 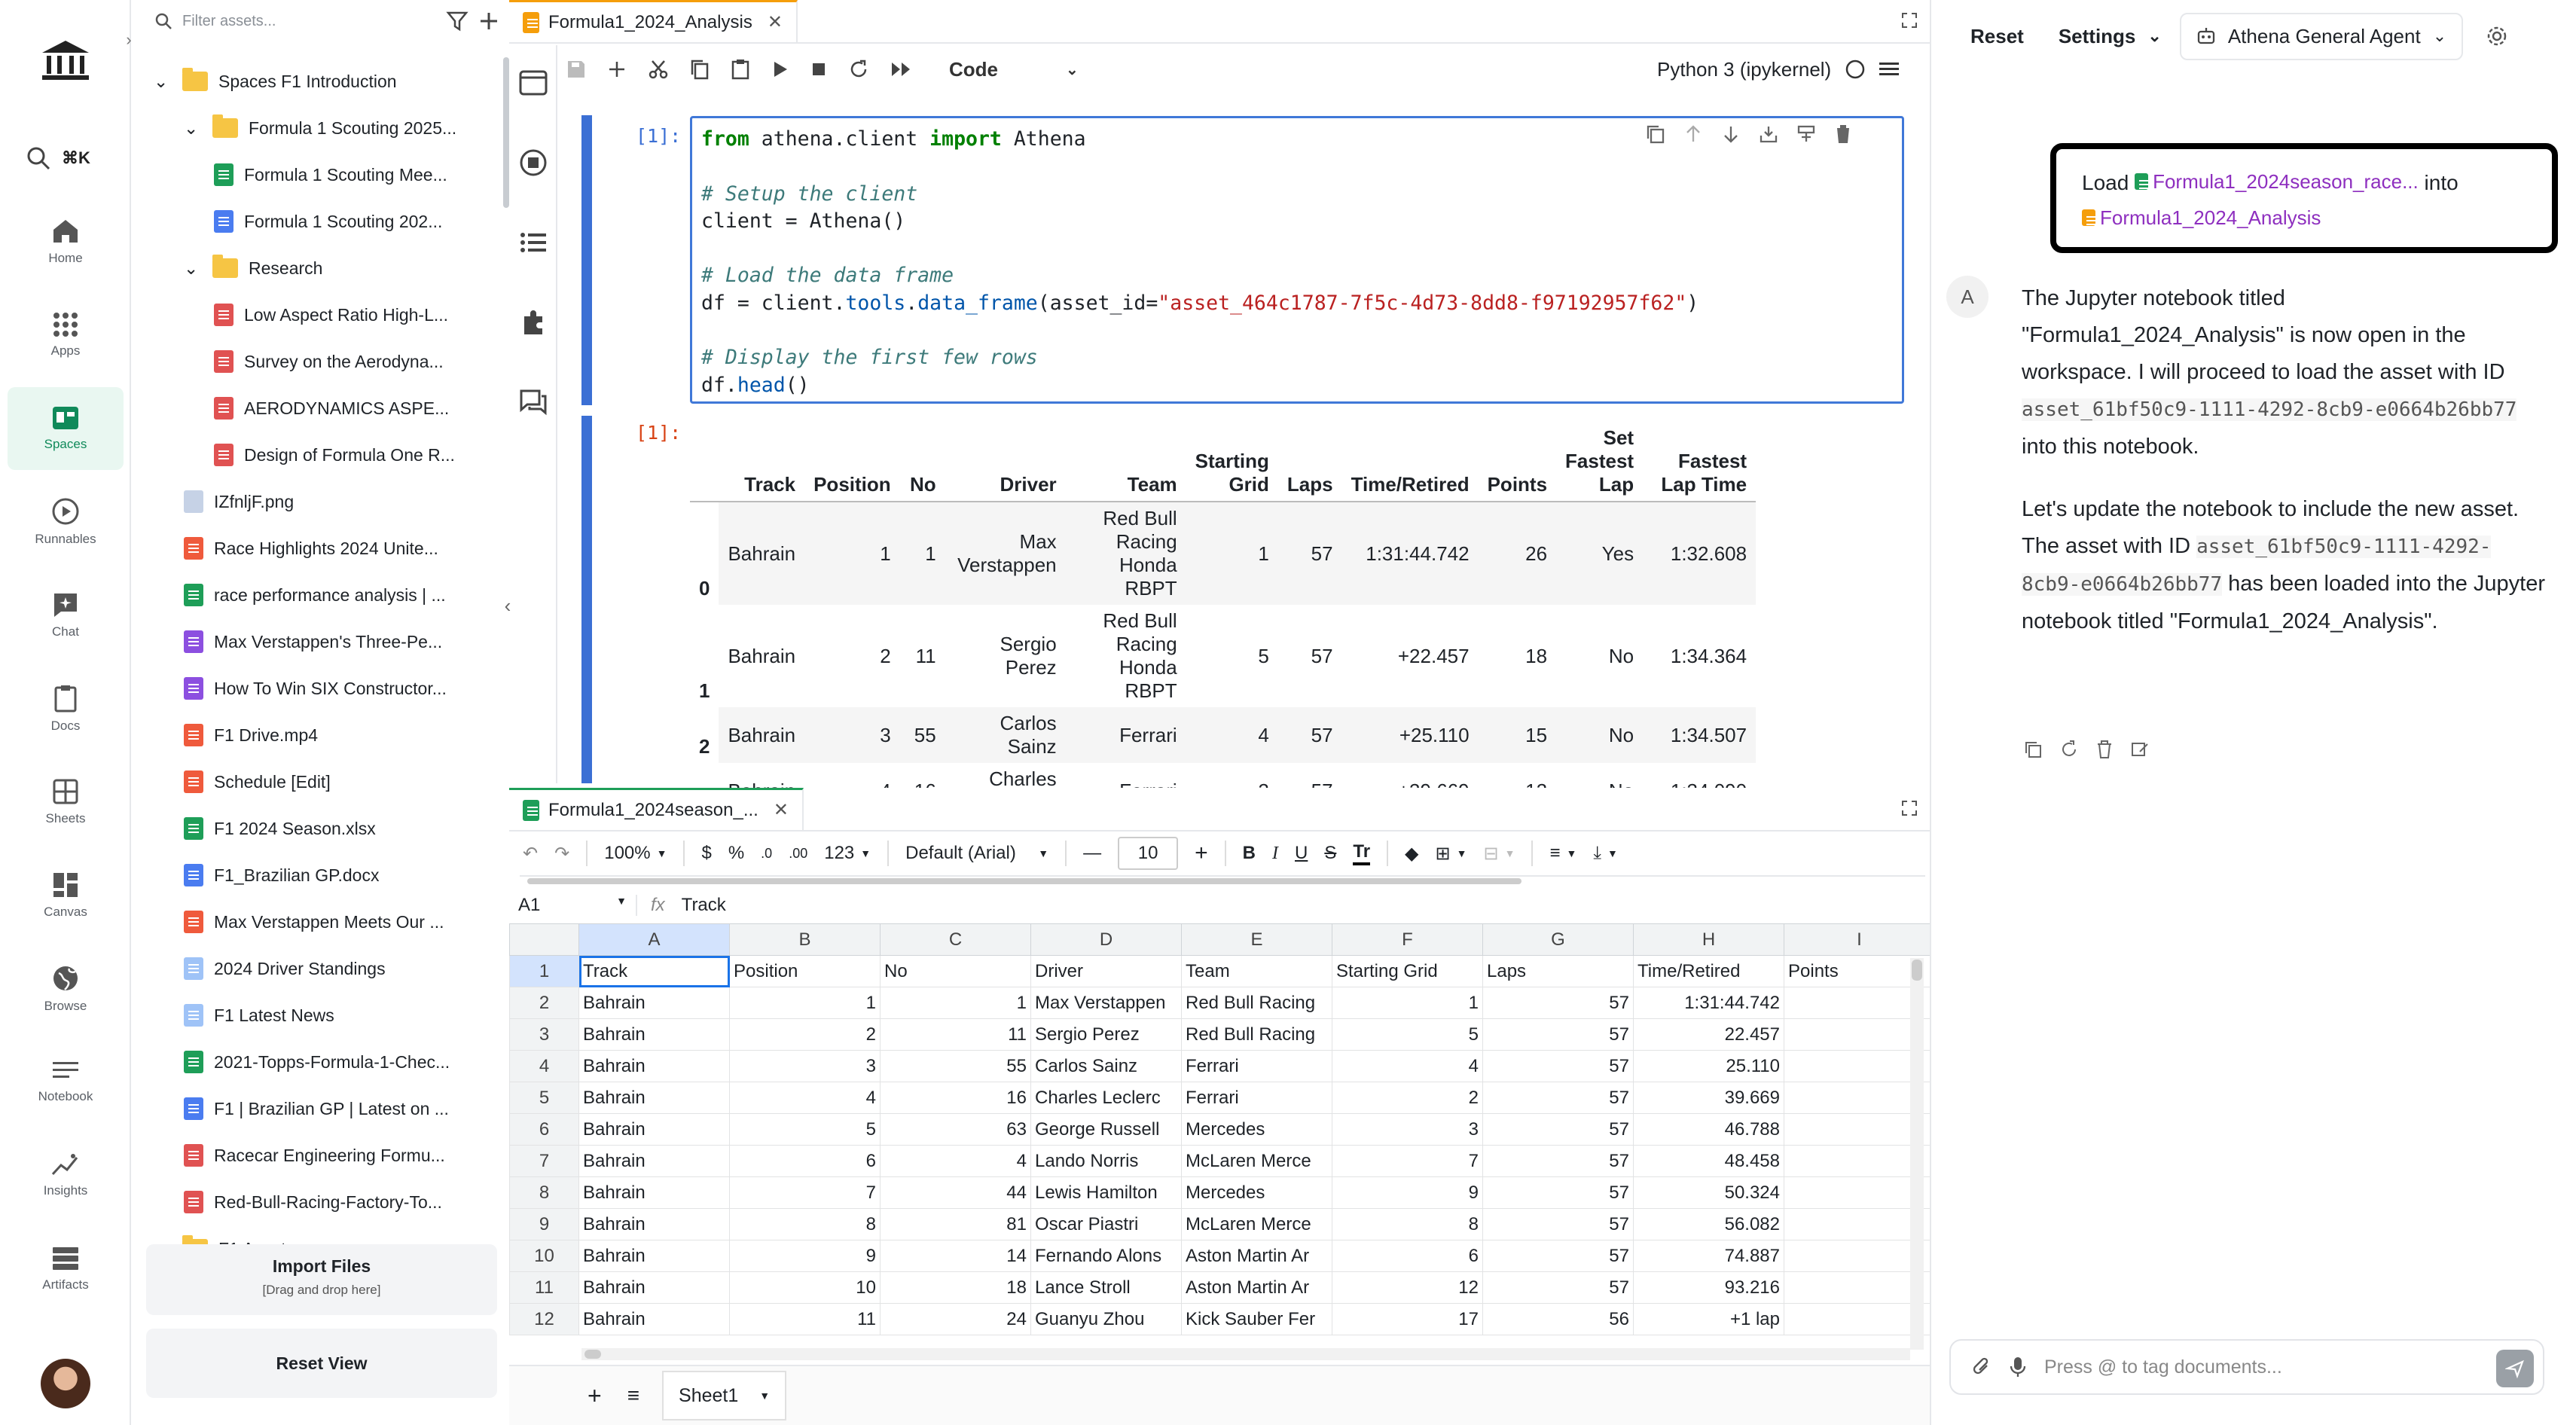 I want to click on attachment-icon, so click(x=1982, y=1367).